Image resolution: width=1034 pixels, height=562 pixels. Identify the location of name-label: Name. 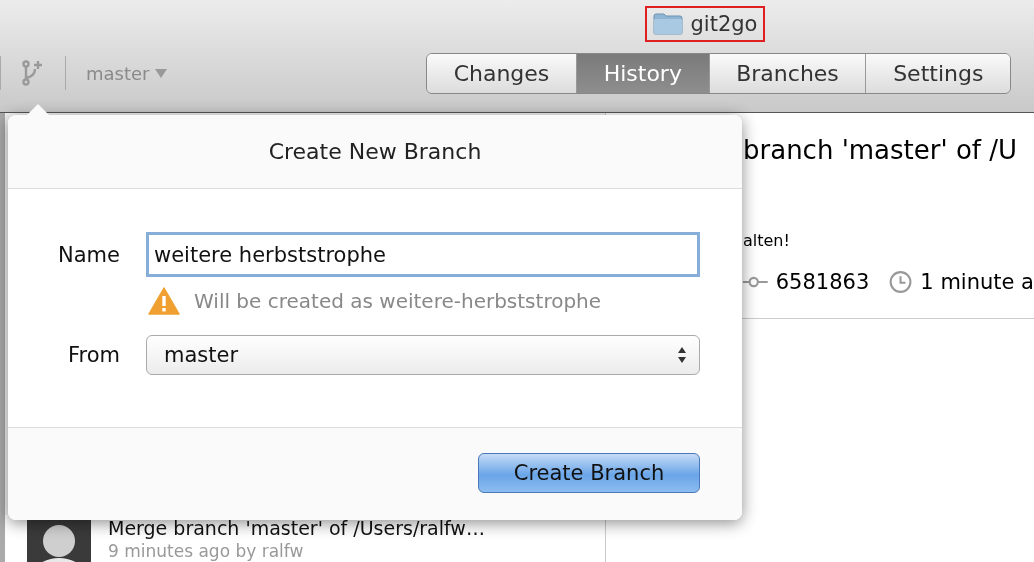
(88, 254).